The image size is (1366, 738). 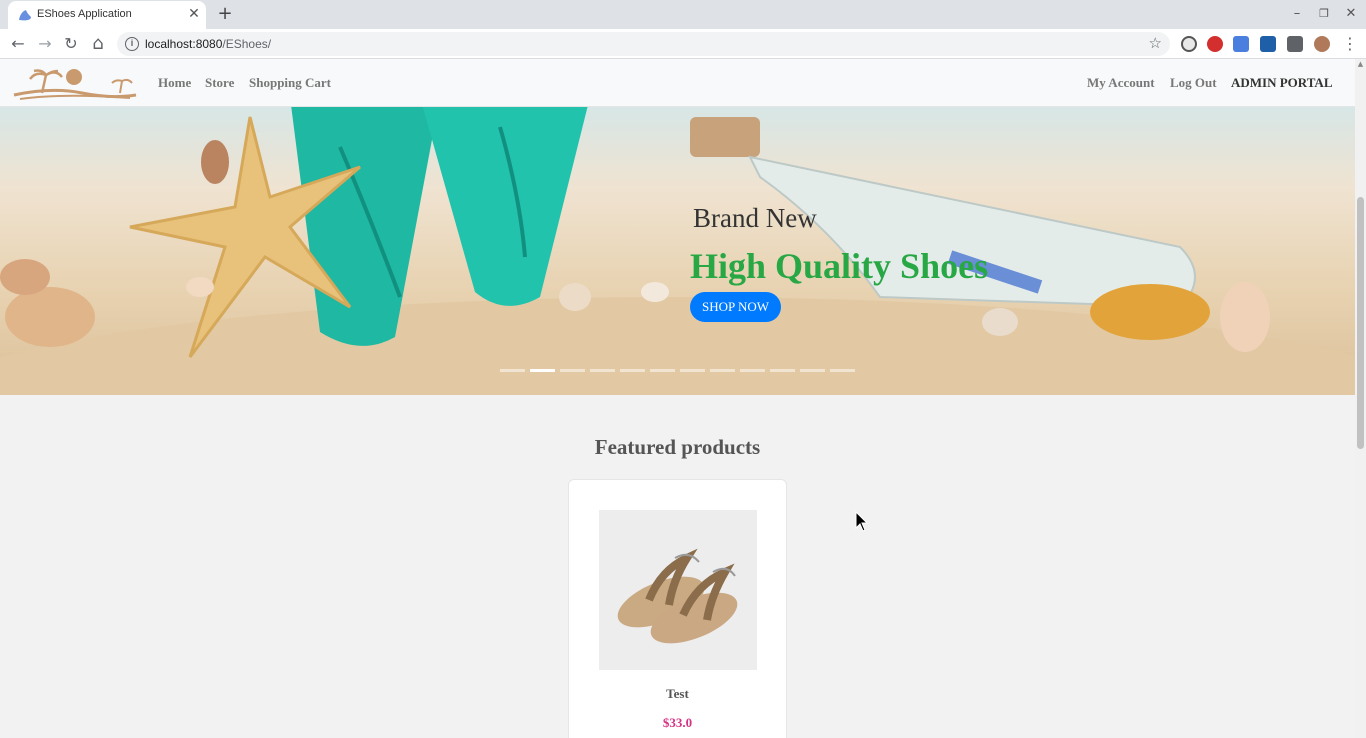 I want to click on product-name: Test, so click(x=677, y=694).